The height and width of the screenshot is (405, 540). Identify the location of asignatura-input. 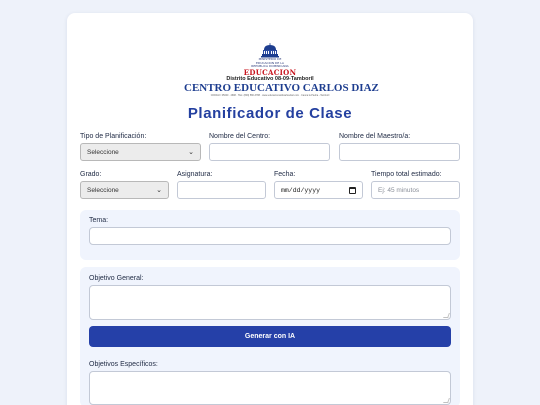
(221, 190).